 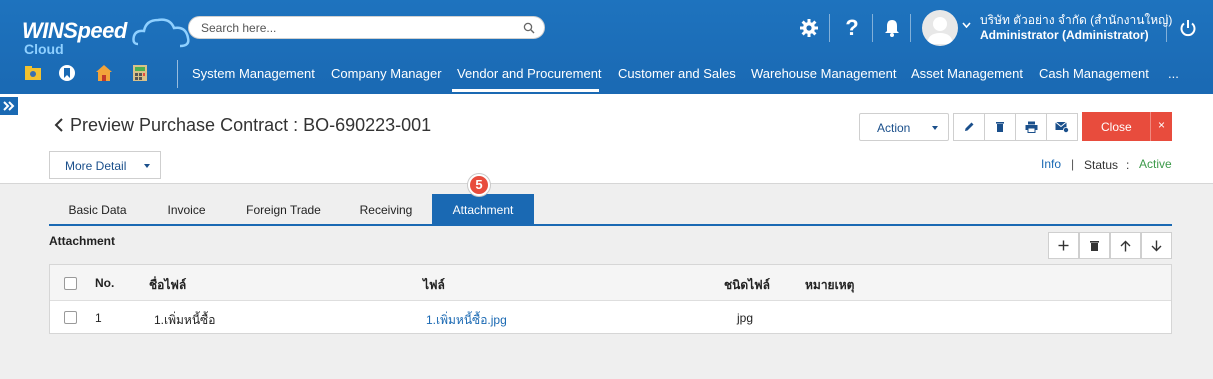 What do you see at coordinates (185, 320) in the screenshot?
I see `row-file-name: 1.เพิ่มหนี้ซื้อ` at bounding box center [185, 320].